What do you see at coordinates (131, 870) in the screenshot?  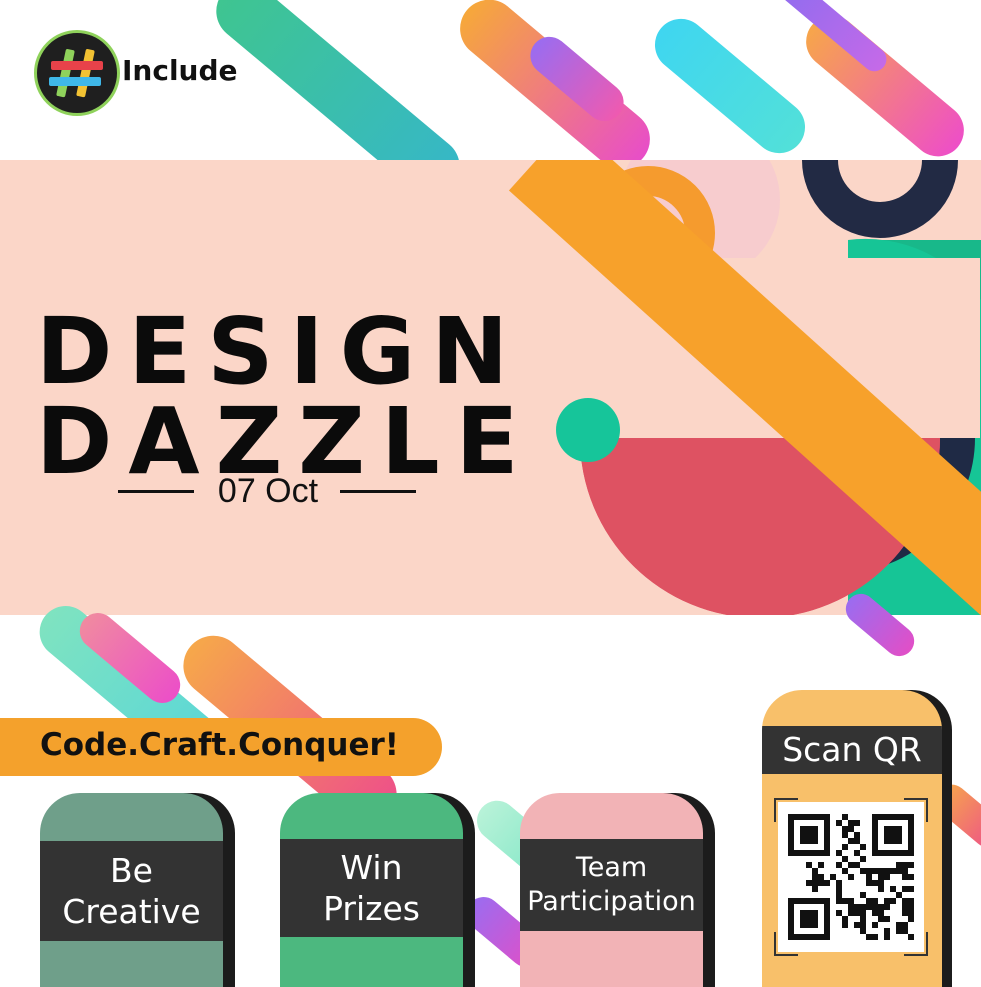 I see `card-line1: Be` at bounding box center [131, 870].